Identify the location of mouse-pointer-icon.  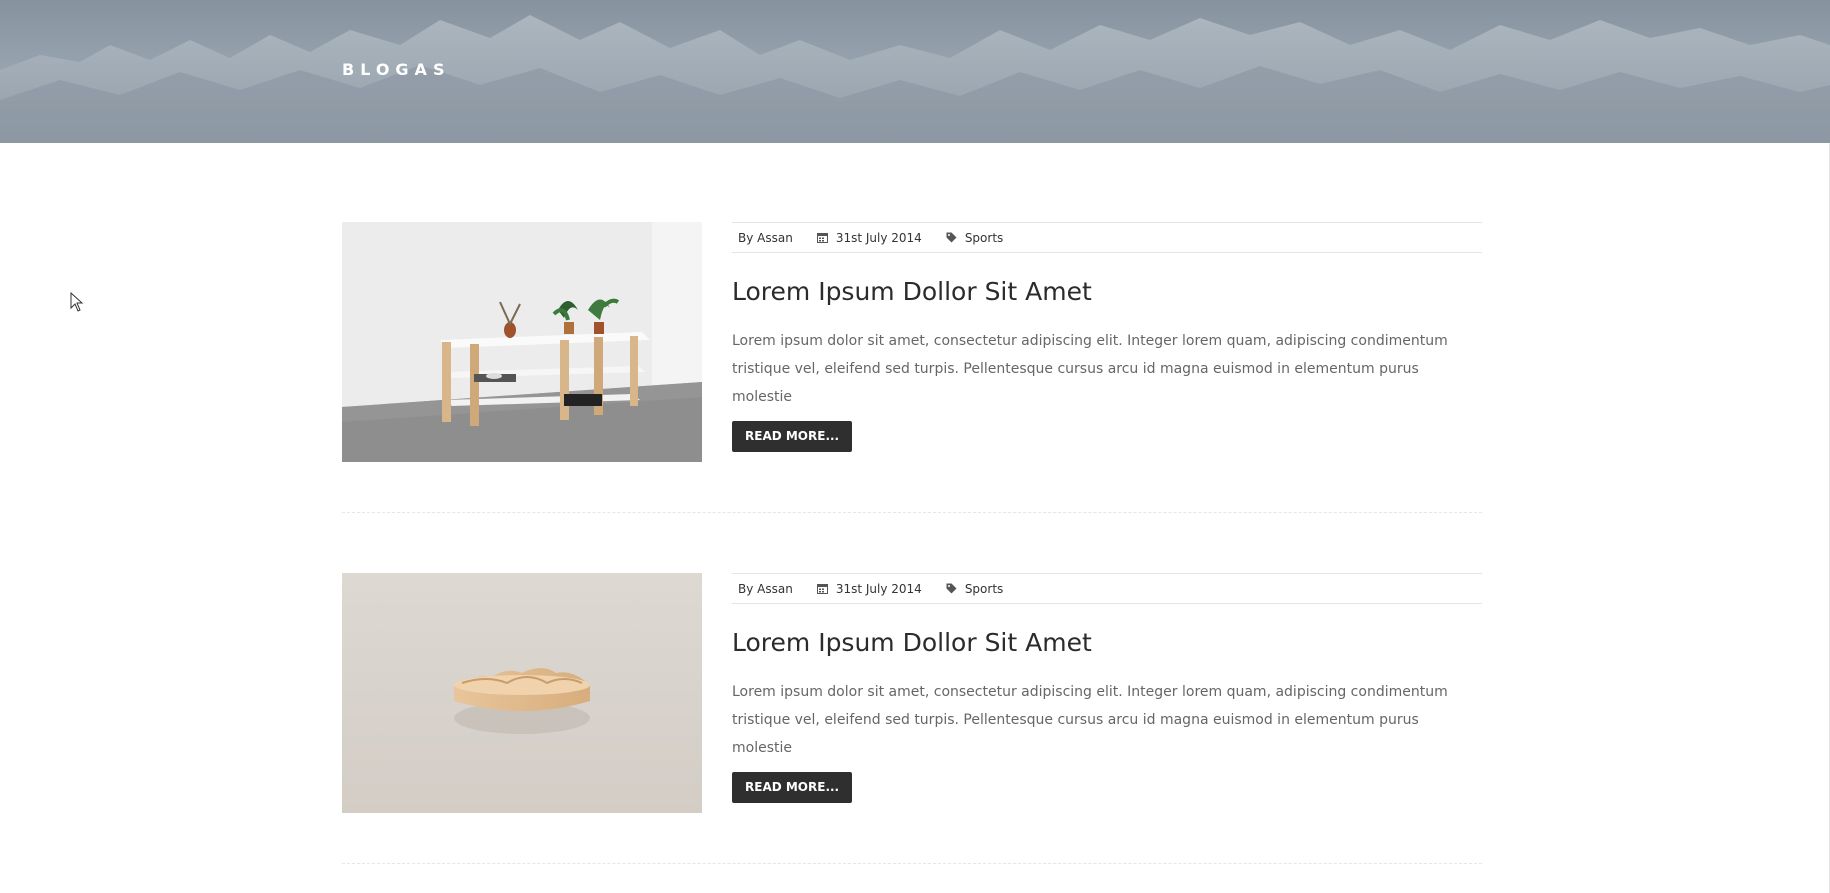
(77, 304).